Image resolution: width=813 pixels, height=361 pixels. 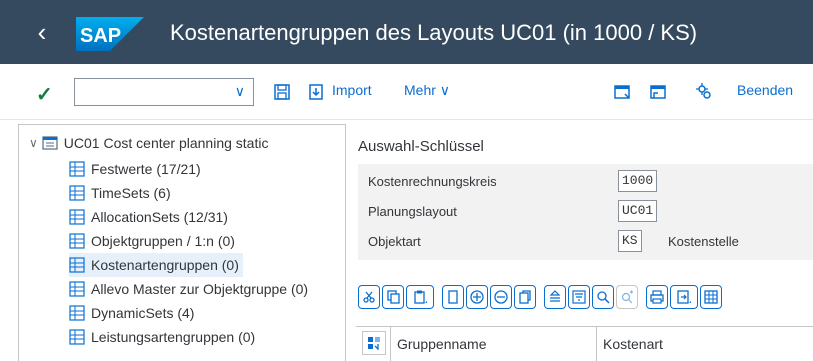 What do you see at coordinates (493, 344) in the screenshot?
I see `column-header-group-name: Gruppenname` at bounding box center [493, 344].